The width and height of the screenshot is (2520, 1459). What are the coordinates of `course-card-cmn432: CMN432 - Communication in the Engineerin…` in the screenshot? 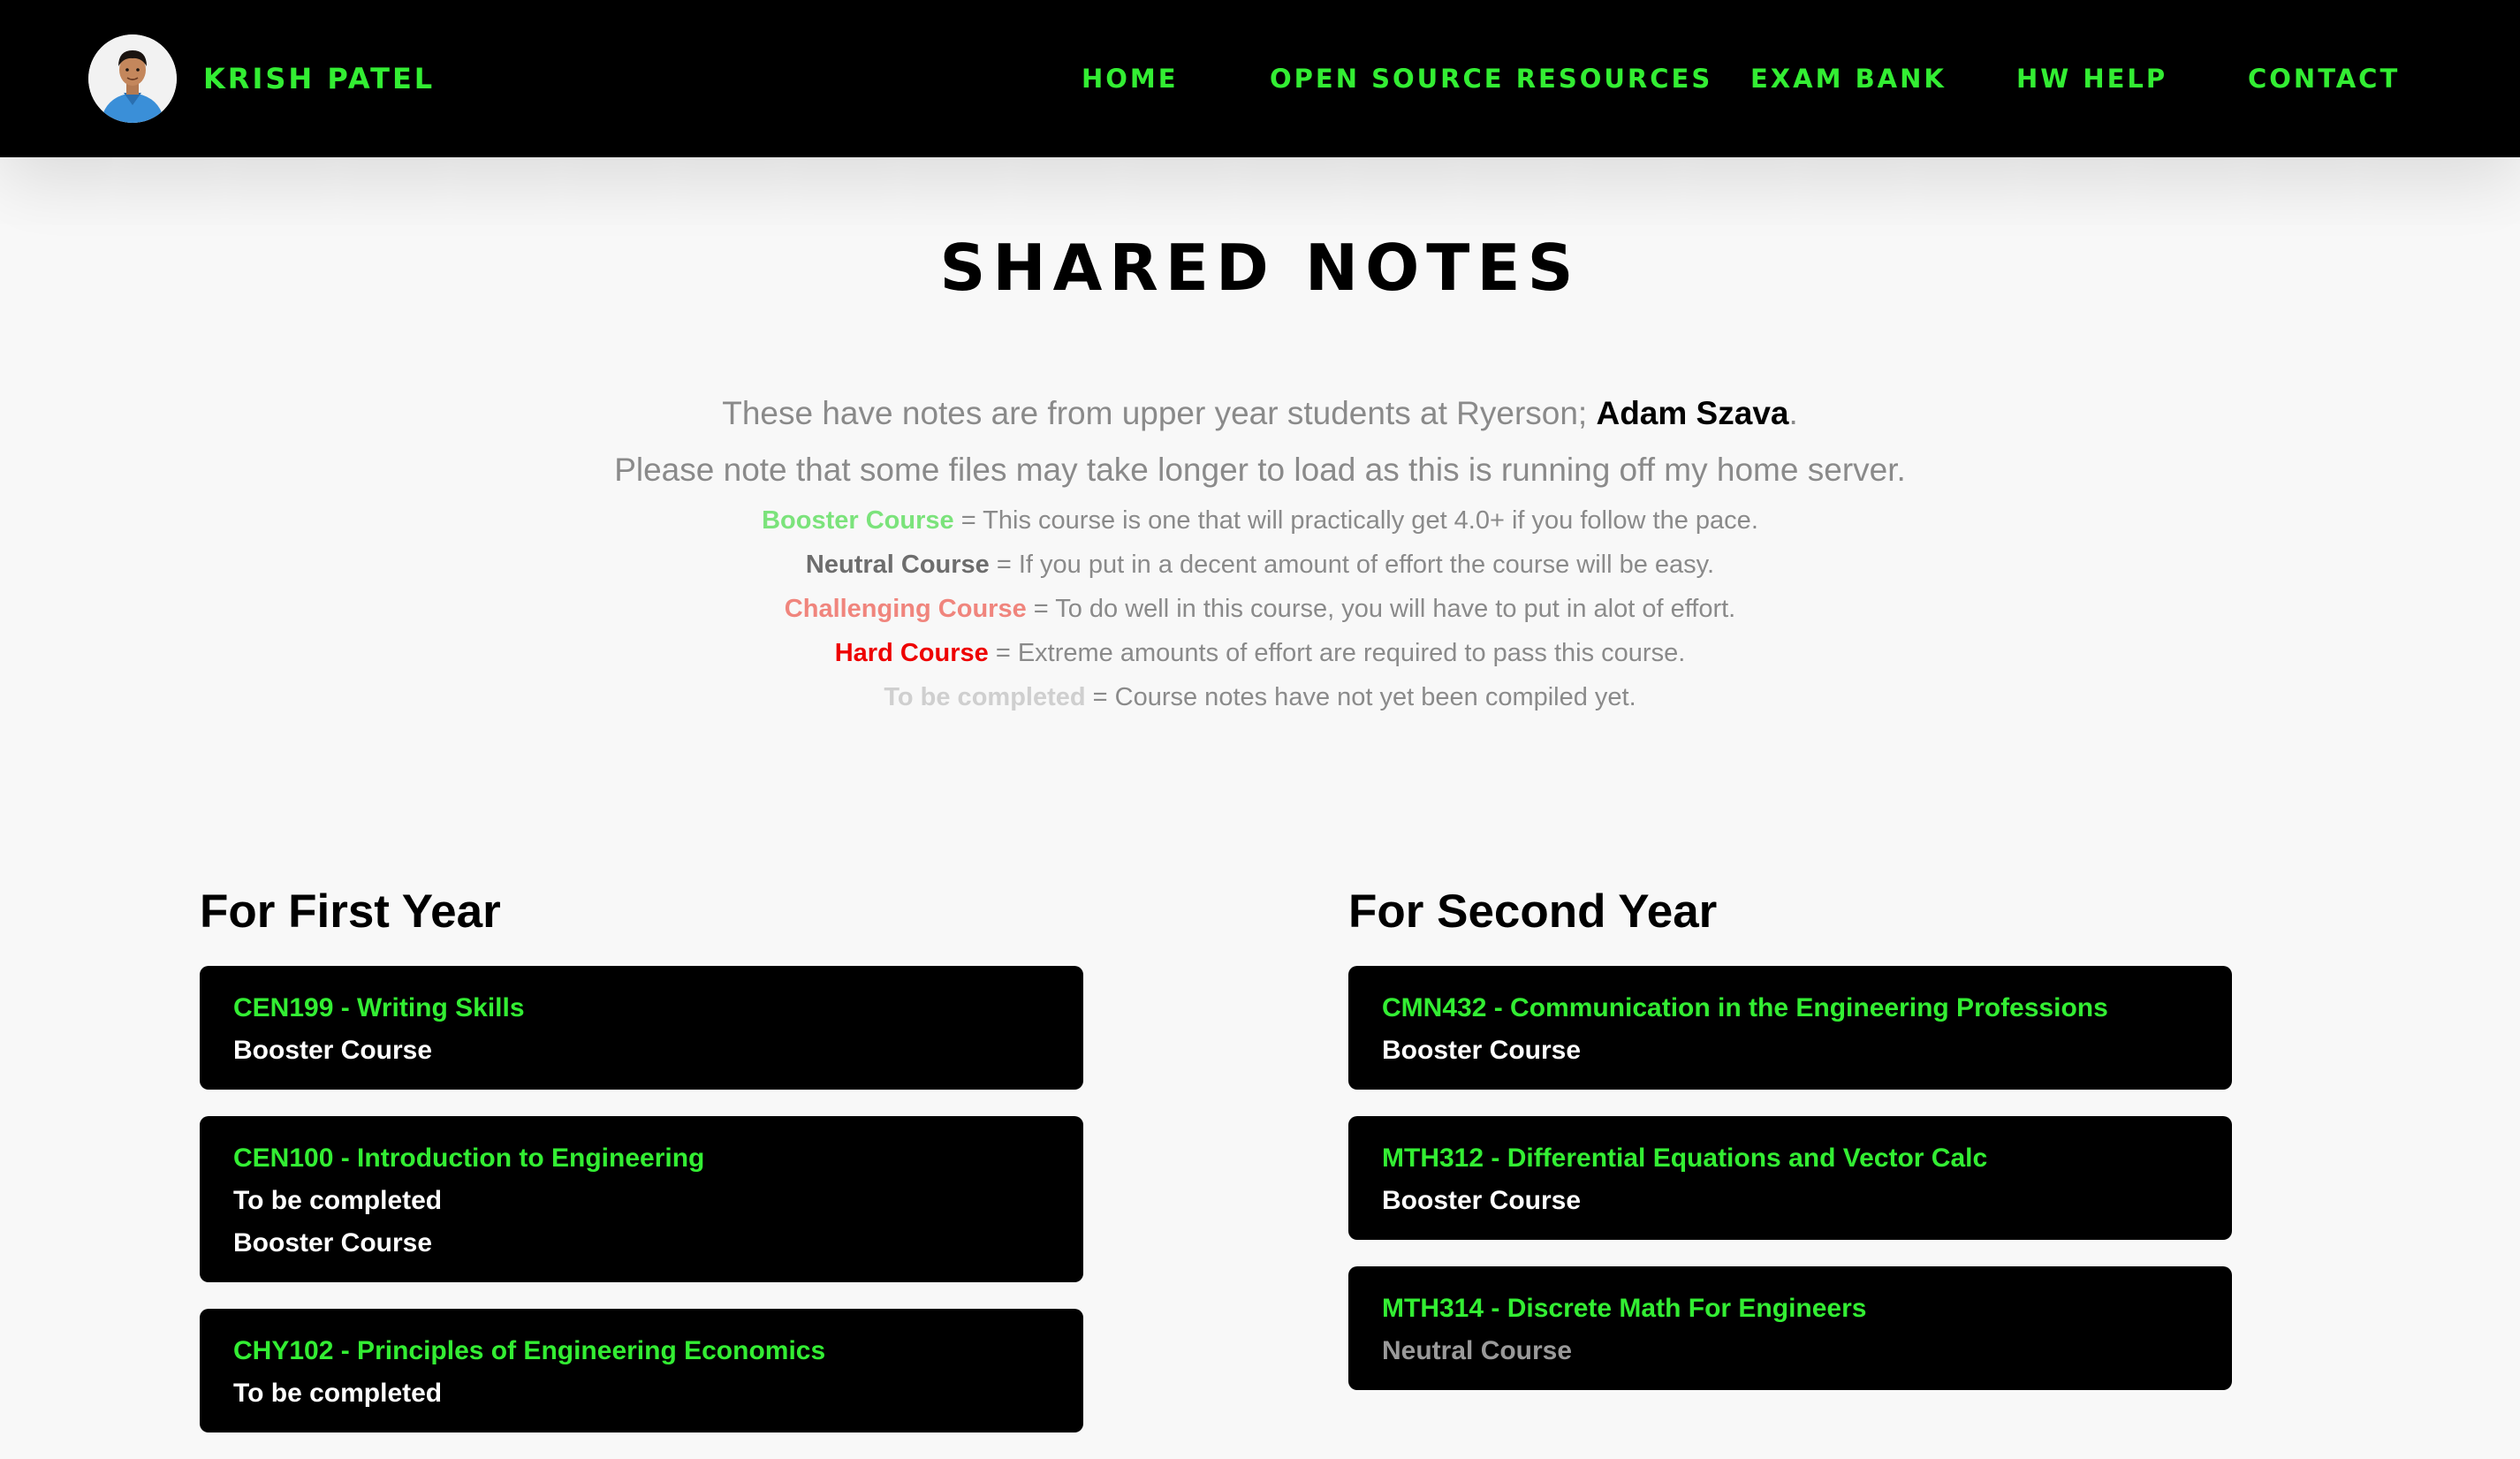 It's located at (1790, 1028).